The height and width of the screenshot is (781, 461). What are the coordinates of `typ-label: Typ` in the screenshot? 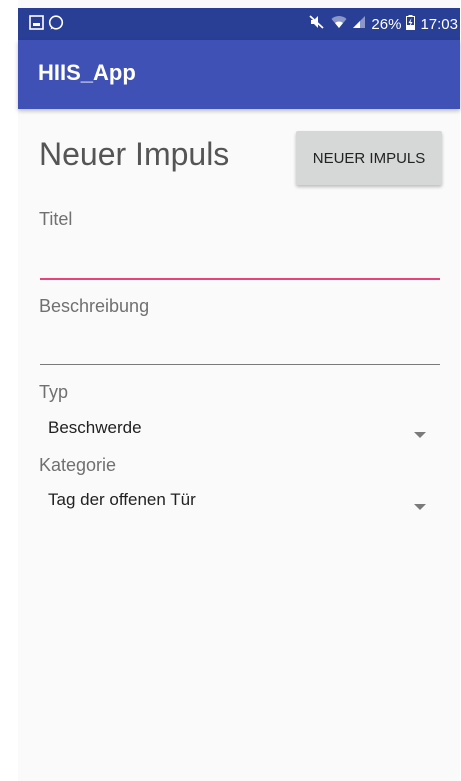 It's located at (54, 392).